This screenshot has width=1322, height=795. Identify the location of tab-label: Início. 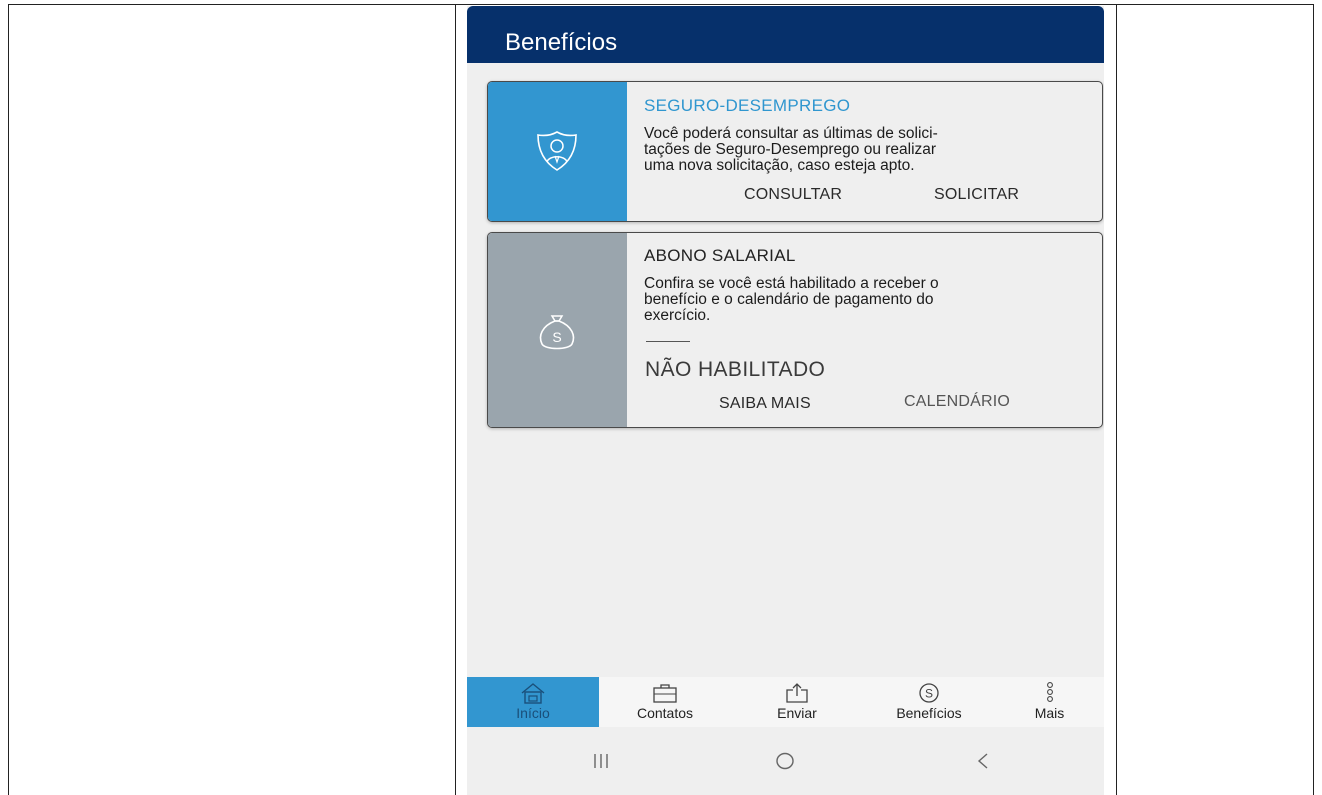
(533, 713).